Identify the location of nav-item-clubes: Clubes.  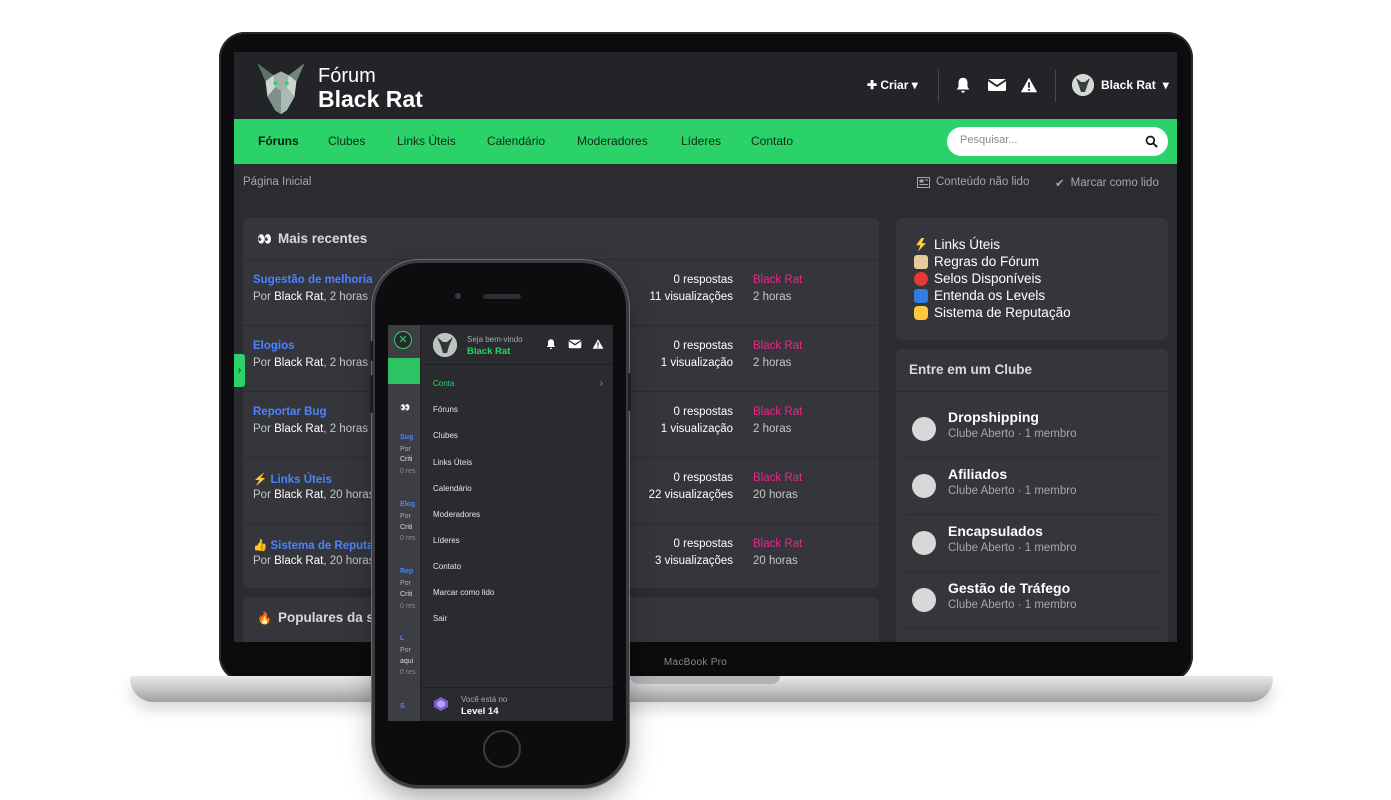
(346, 141).